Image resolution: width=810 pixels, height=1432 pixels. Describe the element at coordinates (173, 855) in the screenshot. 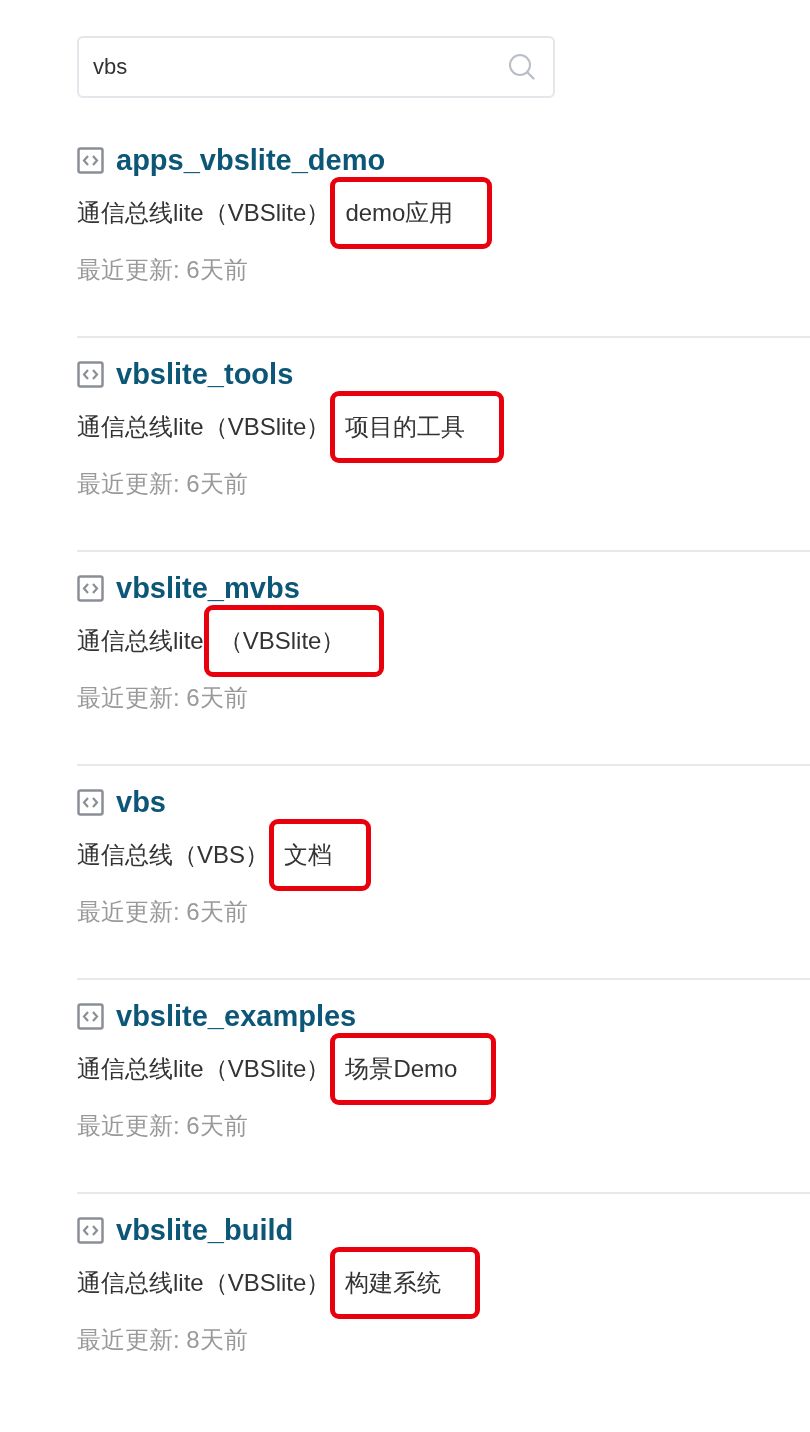

I see `repo-description: 通信总线（VBS）` at that location.